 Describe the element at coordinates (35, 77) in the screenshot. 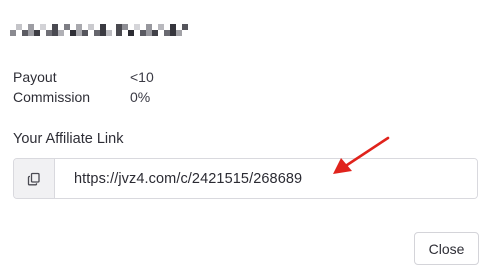

I see `payout-label: Payout` at that location.